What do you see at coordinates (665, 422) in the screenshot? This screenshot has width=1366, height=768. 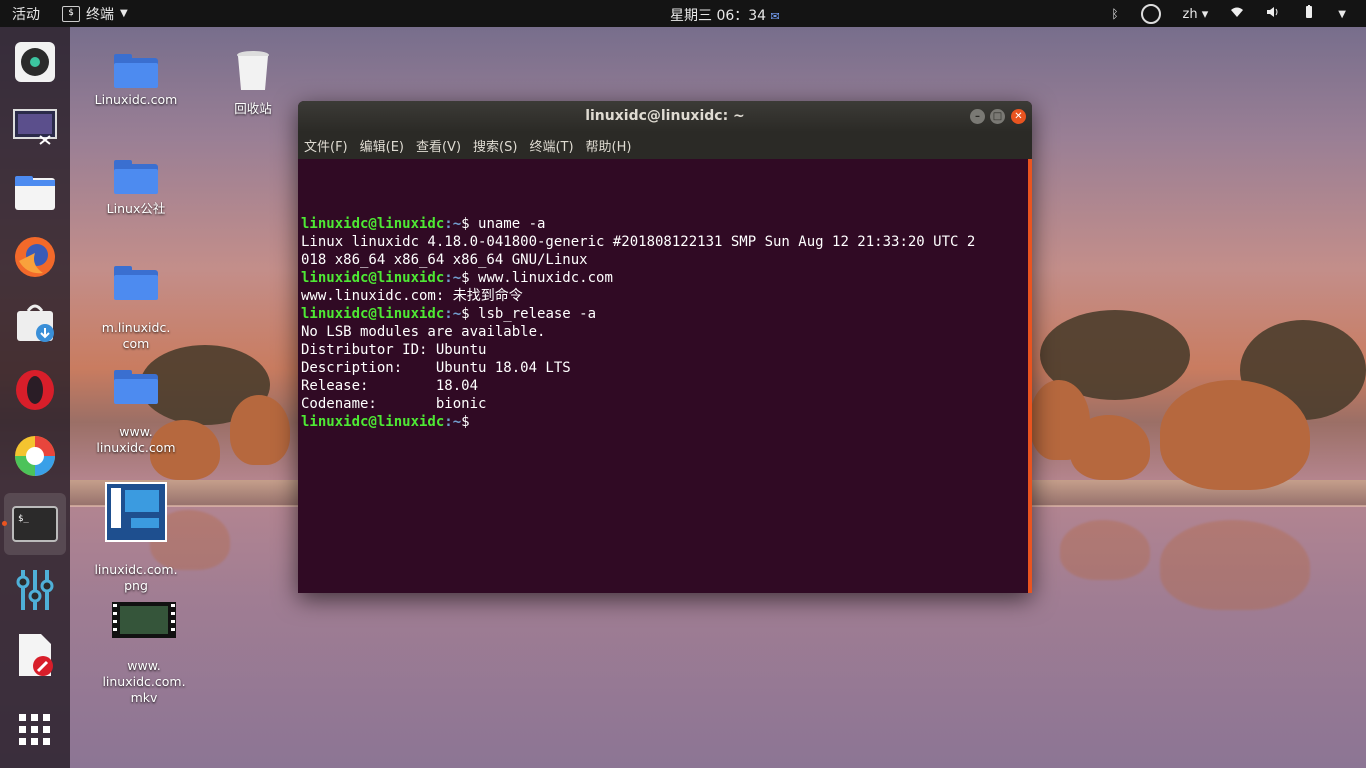 I see `terminal-command-line: linuxidc@linuxidc:~$` at bounding box center [665, 422].